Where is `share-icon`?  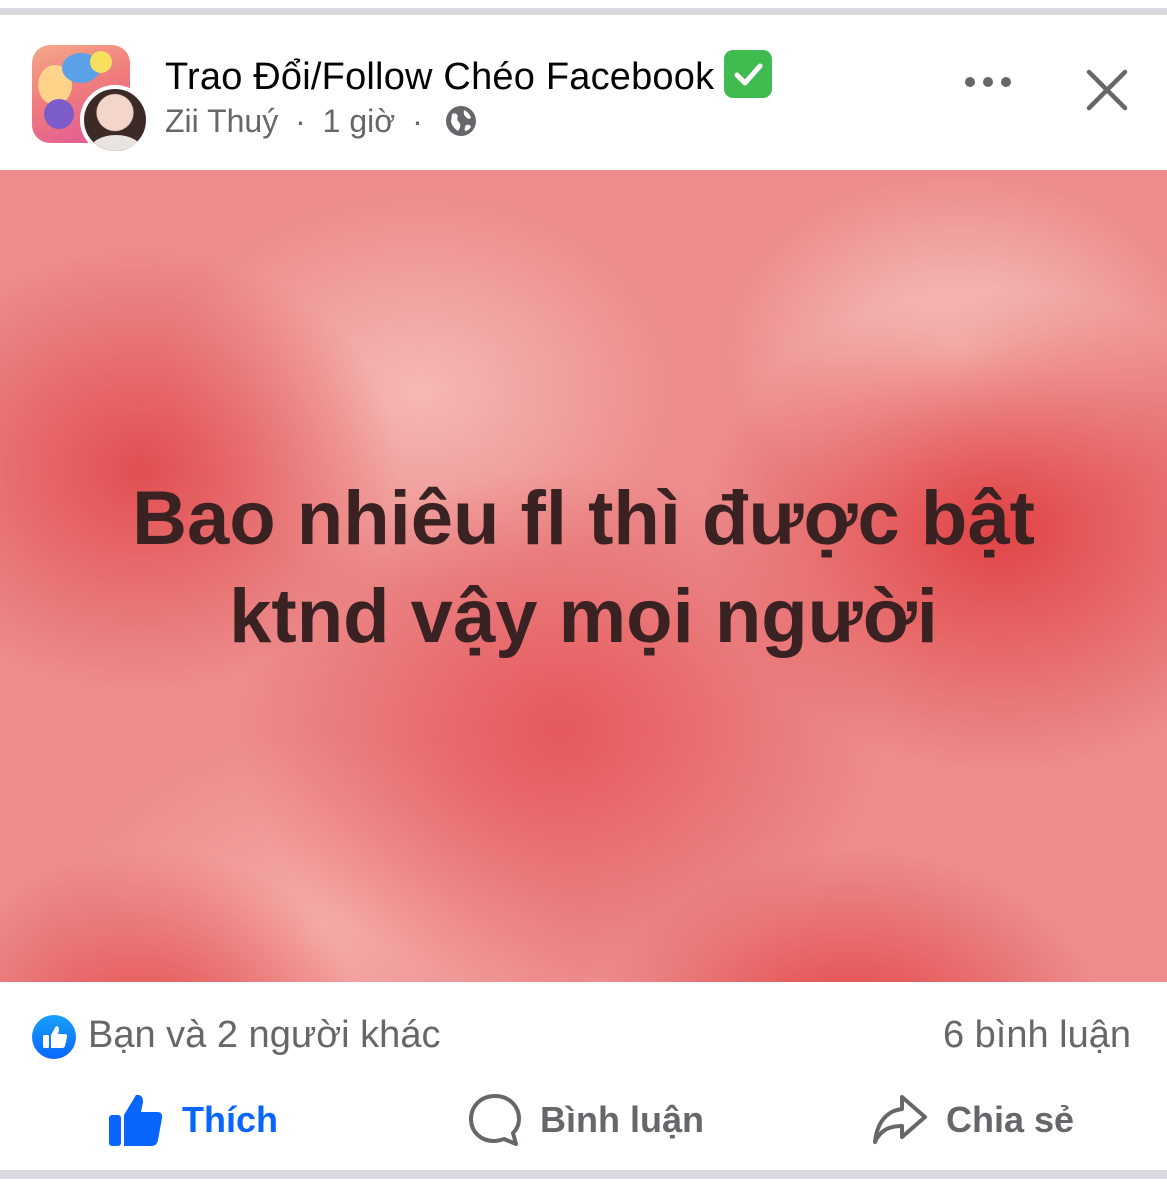 share-icon is located at coordinates (900, 1119).